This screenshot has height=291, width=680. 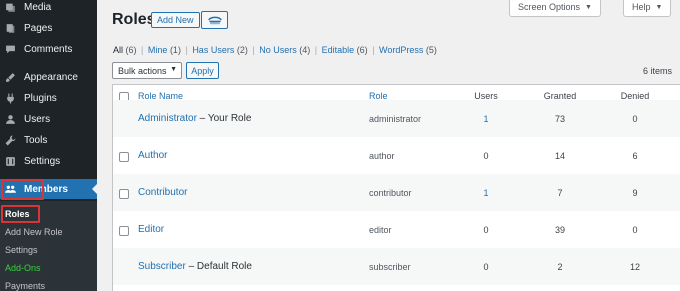 I want to click on filter-editable: Editable, so click(x=338, y=50).